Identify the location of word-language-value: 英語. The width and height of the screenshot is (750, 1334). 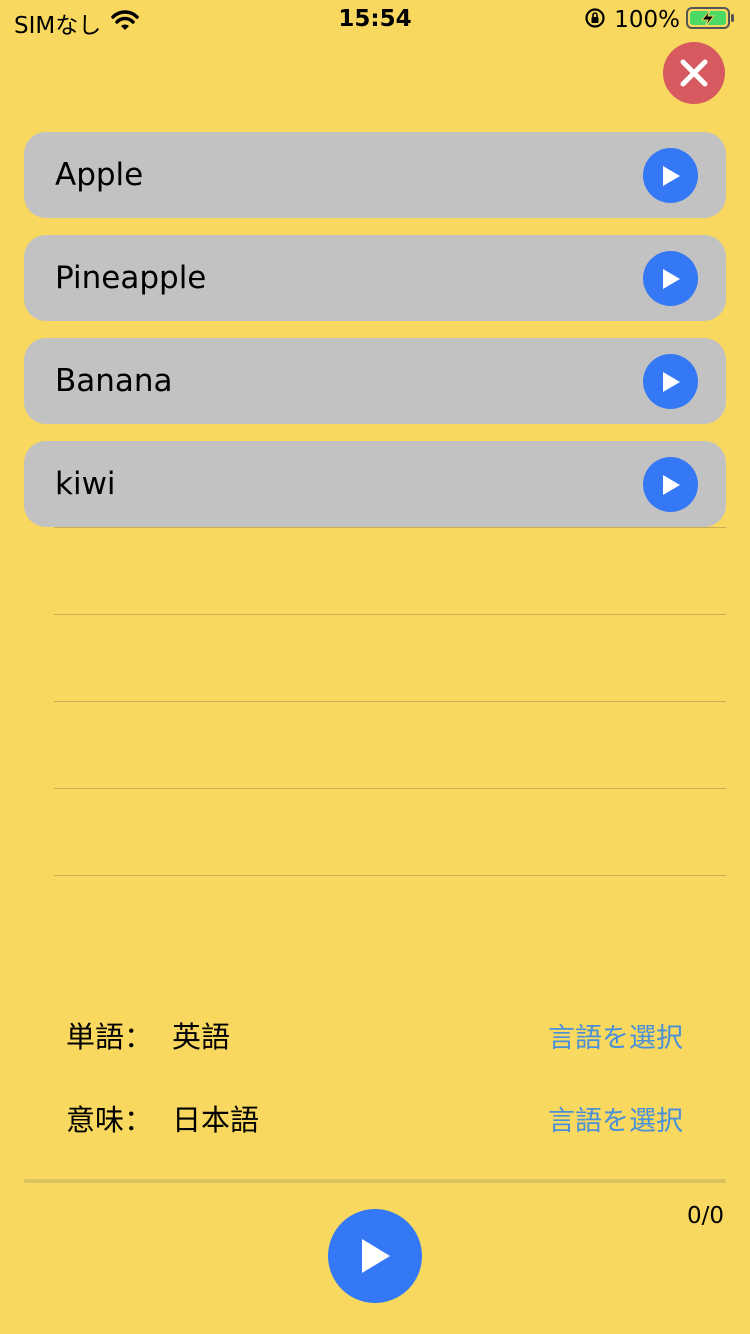
(201, 1037).